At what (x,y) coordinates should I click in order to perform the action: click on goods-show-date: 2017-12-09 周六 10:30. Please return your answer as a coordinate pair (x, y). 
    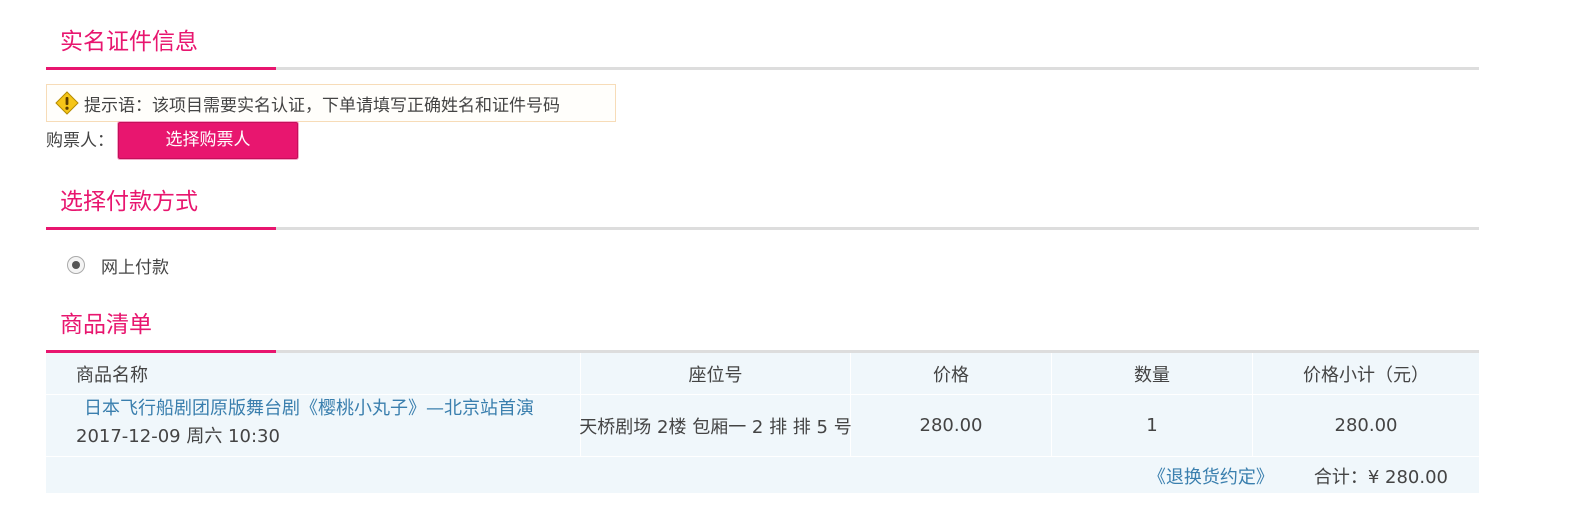
    Looking at the image, I should click on (178, 436).